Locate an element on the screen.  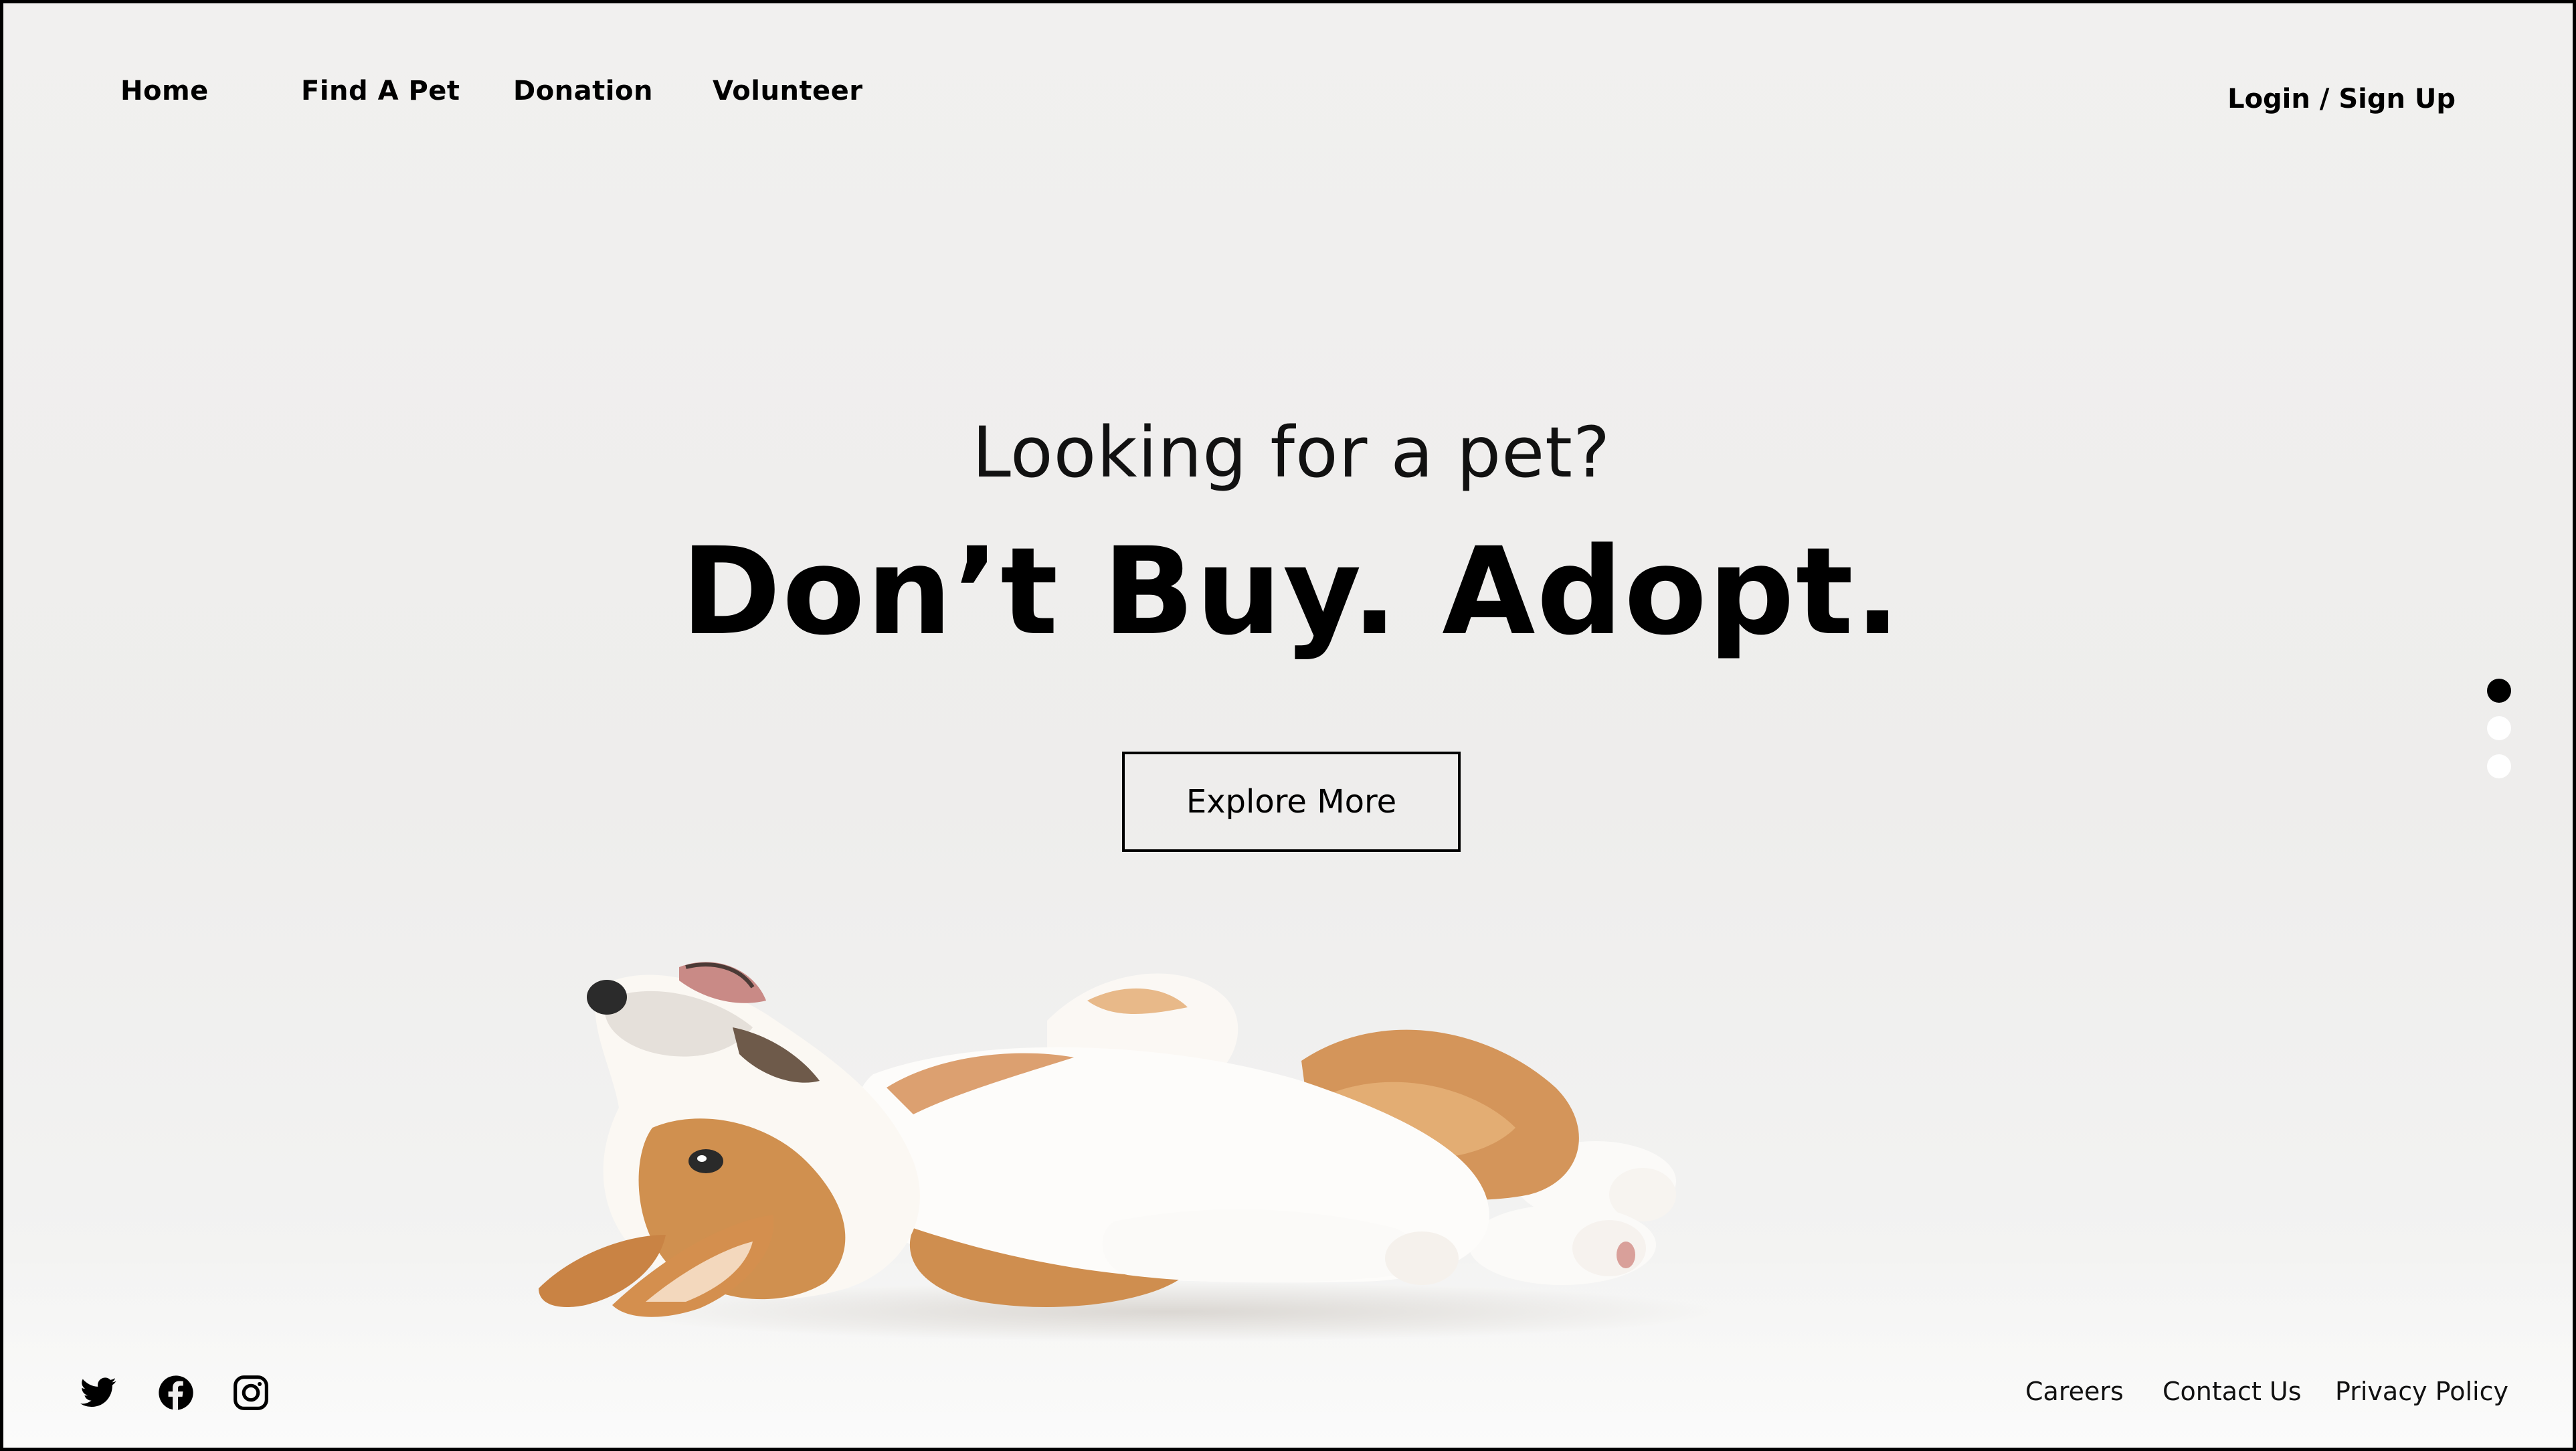
nav-donation-link: Donation is located at coordinates (583, 91).